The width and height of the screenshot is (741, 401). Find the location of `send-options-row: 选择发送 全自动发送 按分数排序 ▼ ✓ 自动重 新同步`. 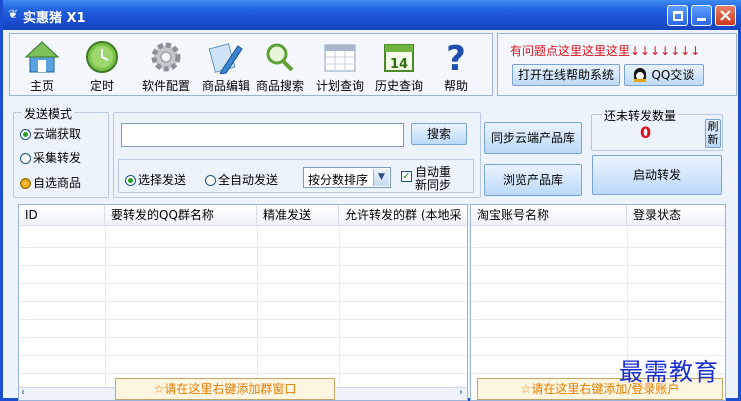

send-options-row: 选择发送 全自动发送 按分数排序 ▼ ✓ 自动重 新同步 is located at coordinates (296, 176).